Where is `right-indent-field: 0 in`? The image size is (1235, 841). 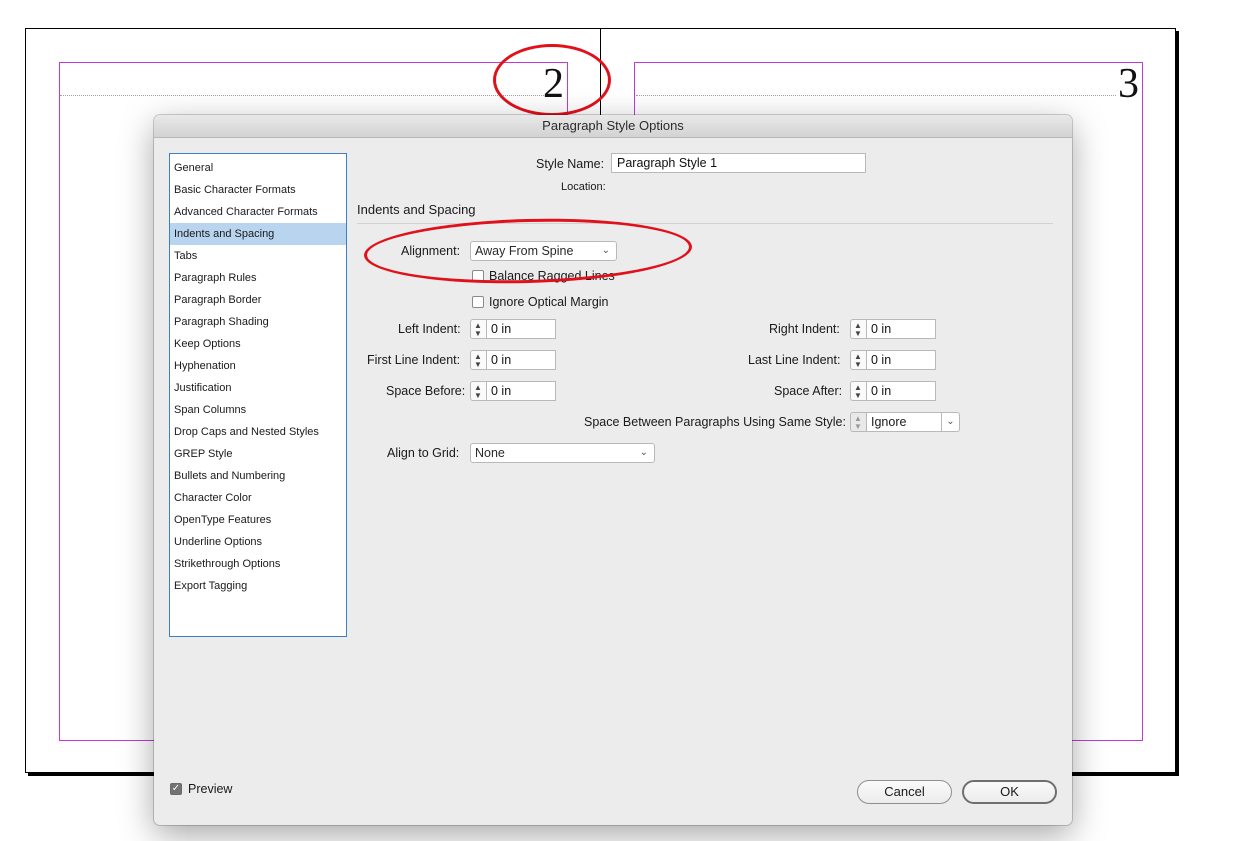 right-indent-field: 0 in is located at coordinates (901, 329).